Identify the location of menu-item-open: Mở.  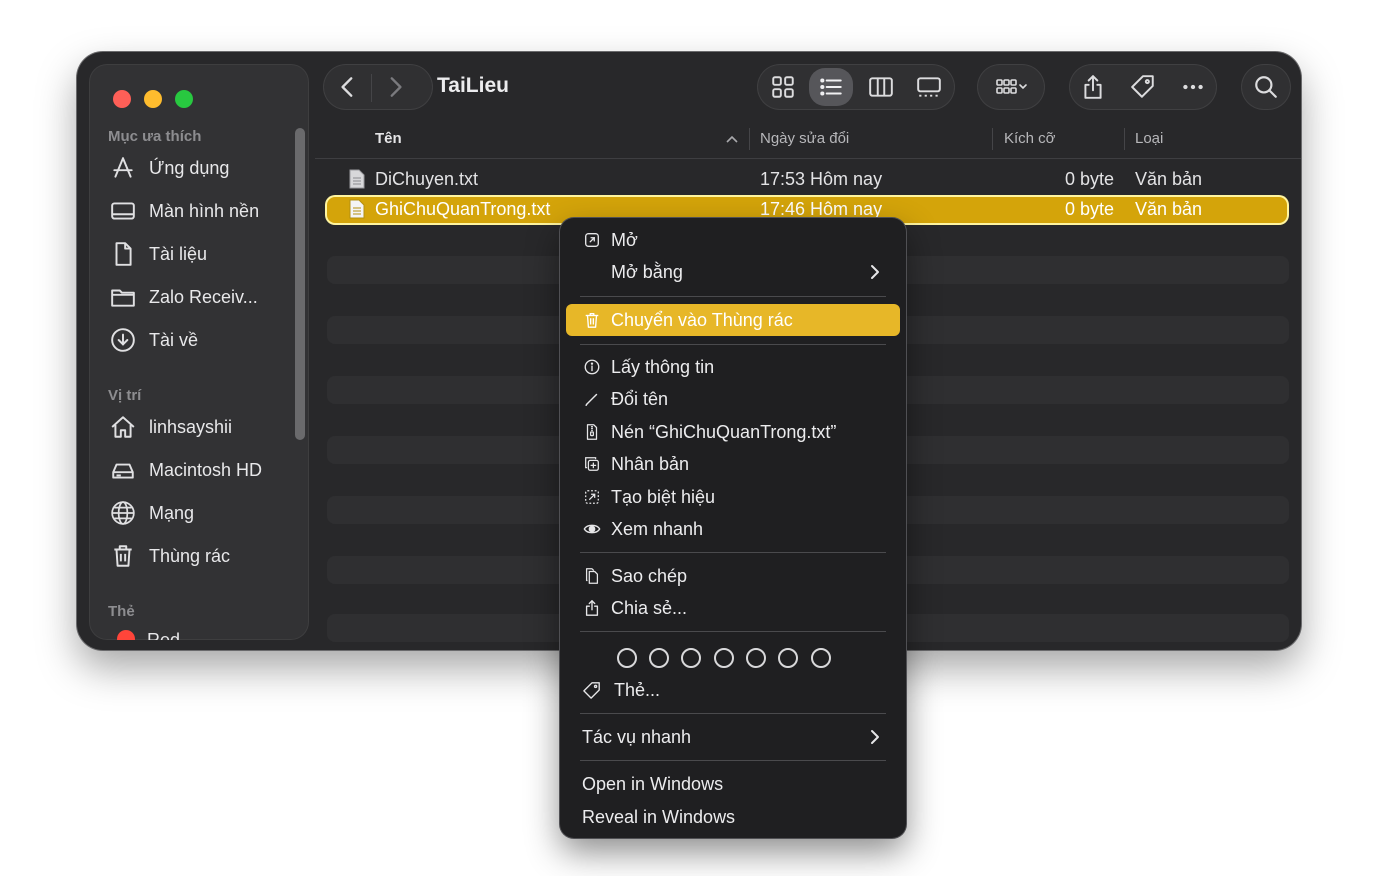
(733, 240).